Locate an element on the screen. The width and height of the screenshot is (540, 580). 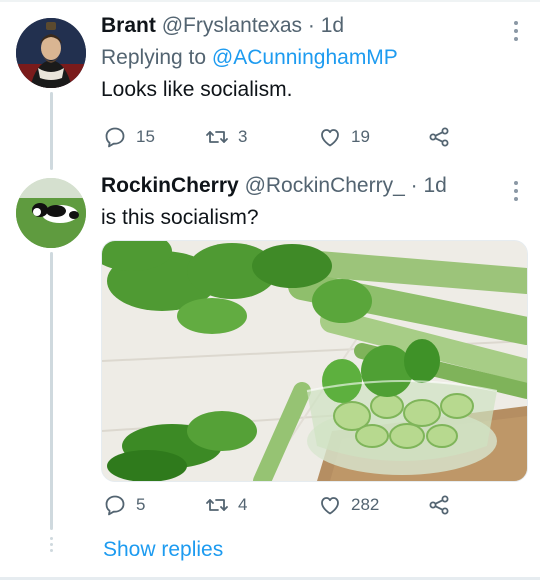
mention-link: @ACunninghamMP is located at coordinates (305, 57).